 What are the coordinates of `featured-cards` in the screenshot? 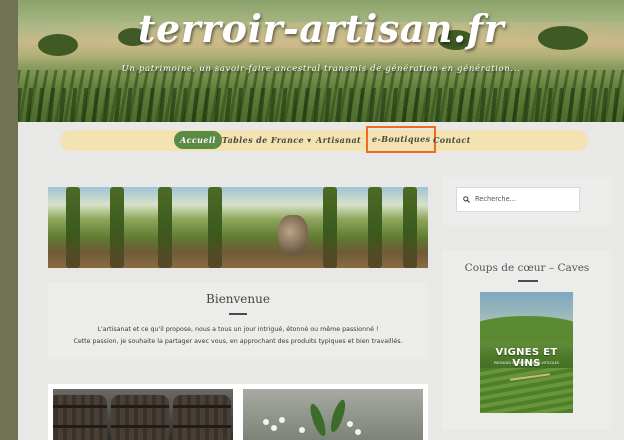 It's located at (238, 412).